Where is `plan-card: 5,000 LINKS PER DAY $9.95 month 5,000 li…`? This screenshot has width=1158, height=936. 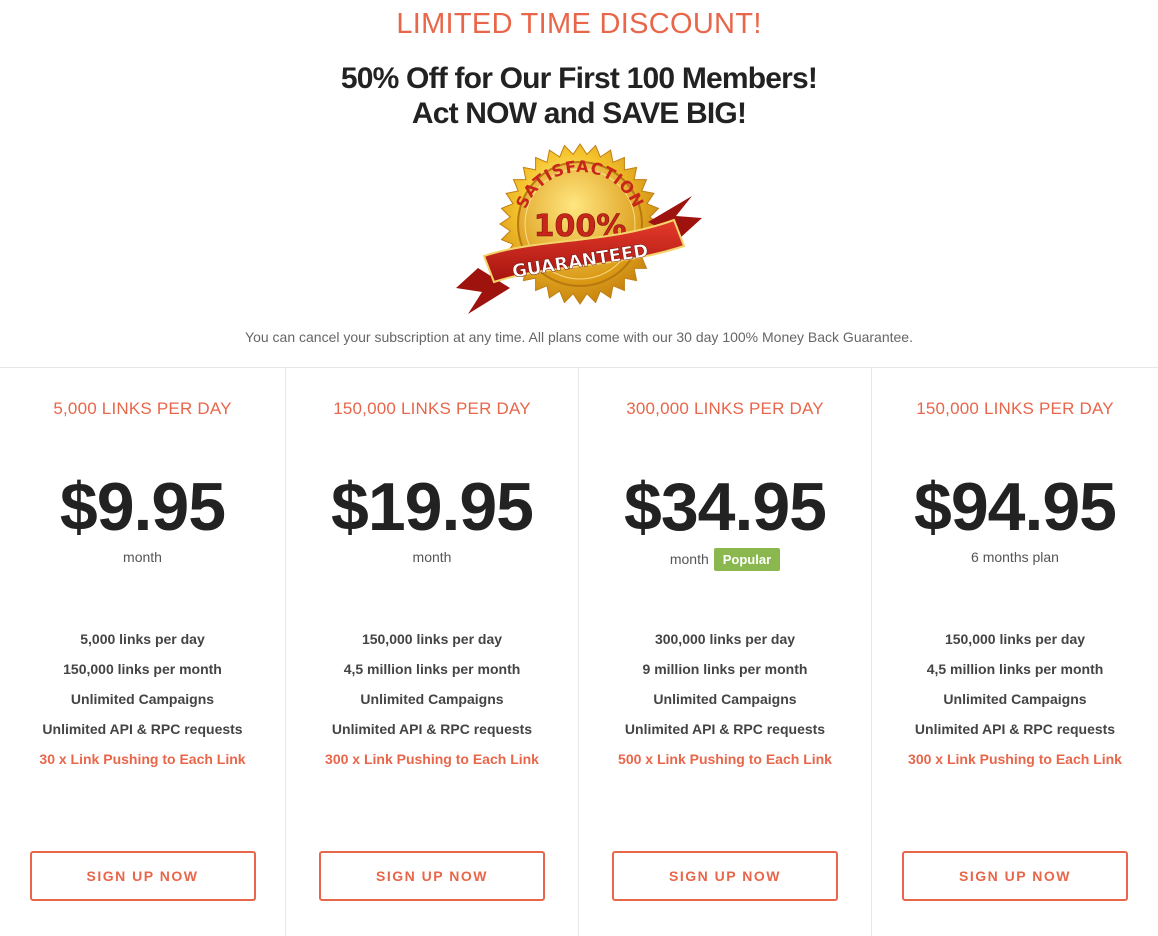 plan-card: 5,000 LINKS PER DAY $9.95 month 5,000 li… is located at coordinates (142, 652).